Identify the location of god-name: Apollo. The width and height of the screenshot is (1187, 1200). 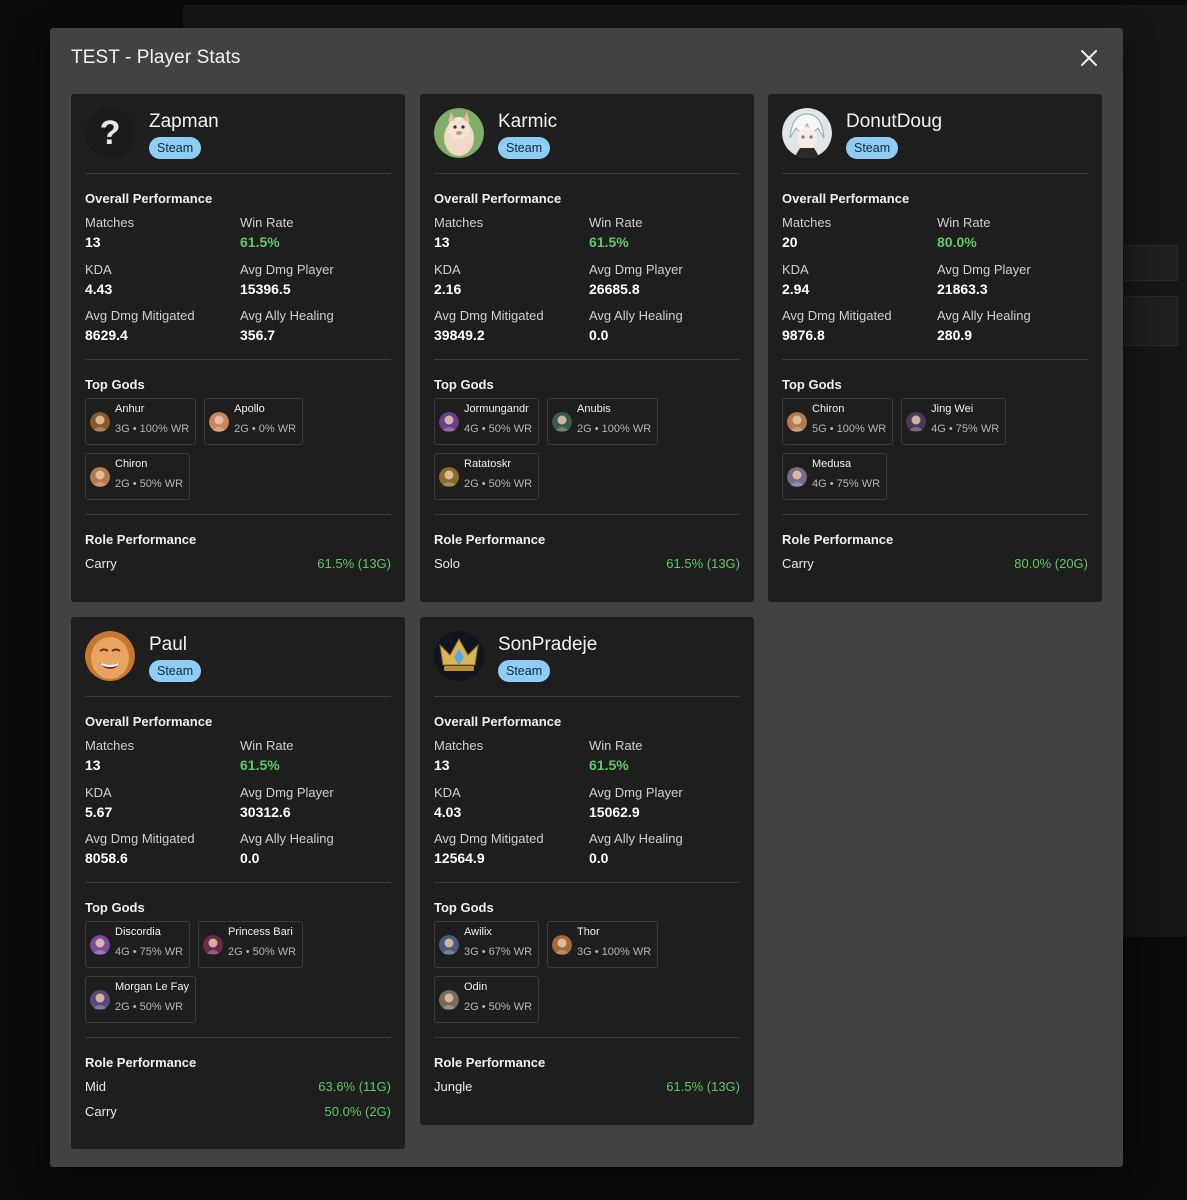
(249, 409).